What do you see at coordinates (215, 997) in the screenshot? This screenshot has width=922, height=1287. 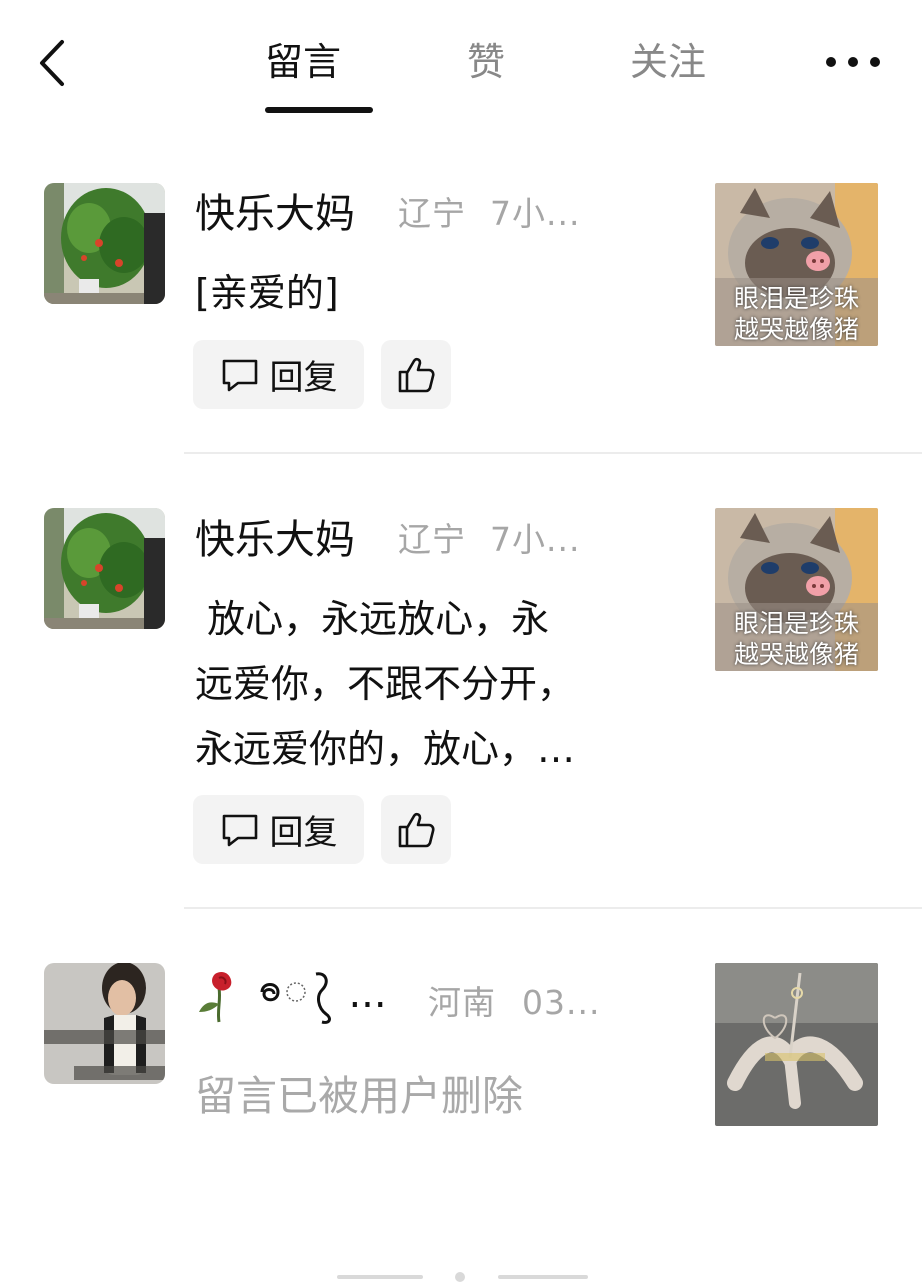 I see `wilted-rose-icon` at bounding box center [215, 997].